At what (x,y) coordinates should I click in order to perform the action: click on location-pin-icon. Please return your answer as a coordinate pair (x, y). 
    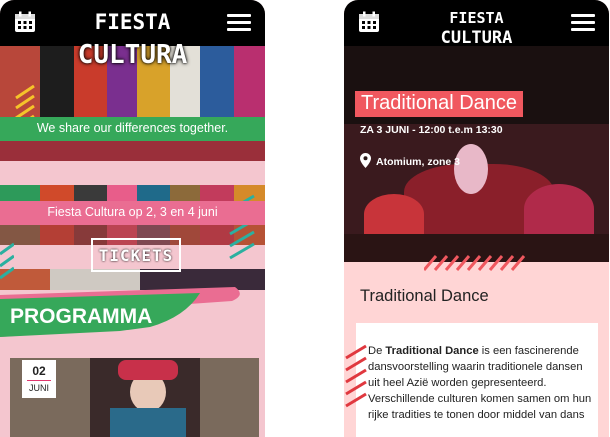
    Looking at the image, I should click on (365, 160).